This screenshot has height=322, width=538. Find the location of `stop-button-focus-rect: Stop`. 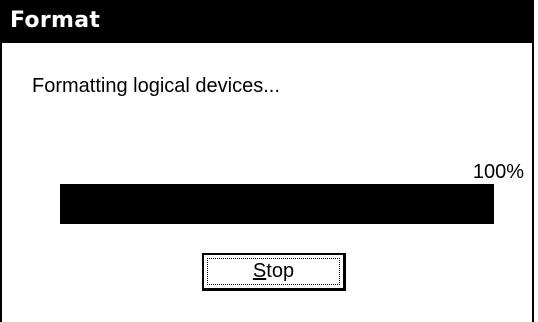

stop-button-focus-rect: Stop is located at coordinates (273, 271).